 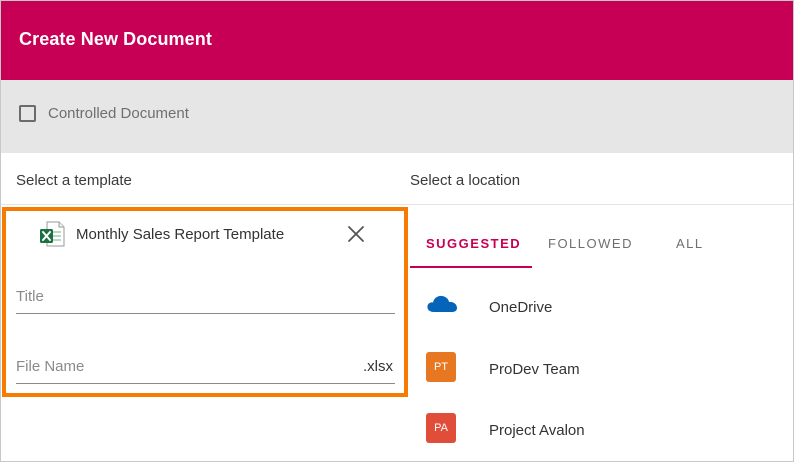 I want to click on selected-template-name: Monthly Sales Report Template, so click(x=180, y=234).